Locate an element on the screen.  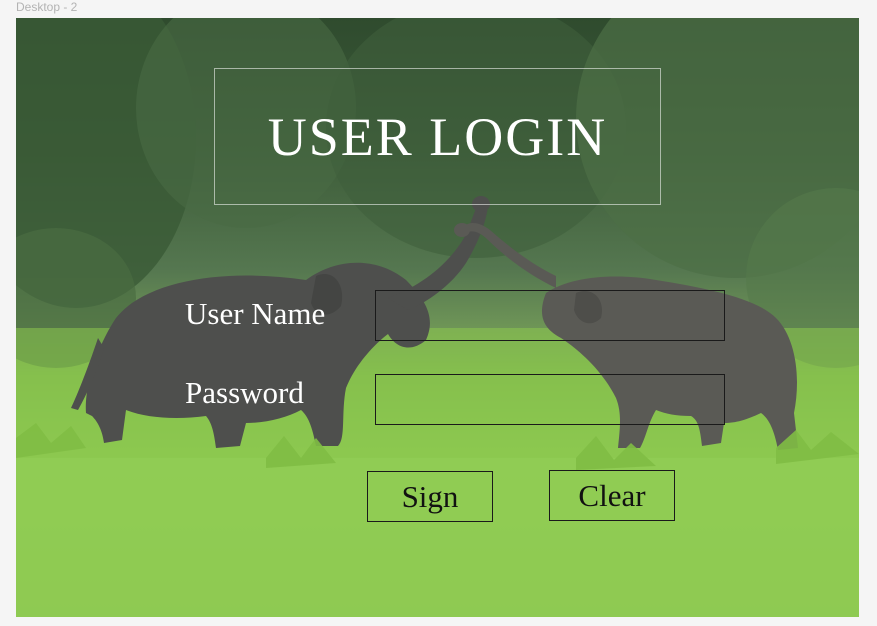
clear-button: Clear is located at coordinates (612, 495).